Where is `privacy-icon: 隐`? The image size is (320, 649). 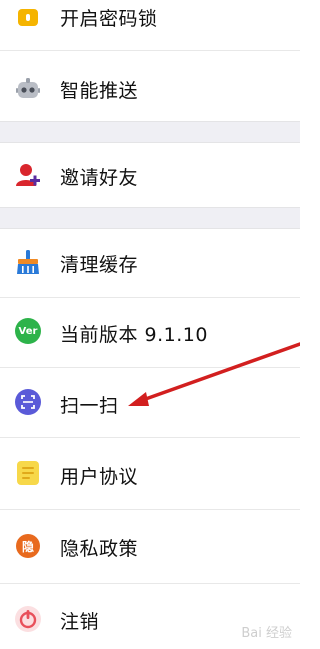 privacy-icon: 隐 is located at coordinates (28, 546).